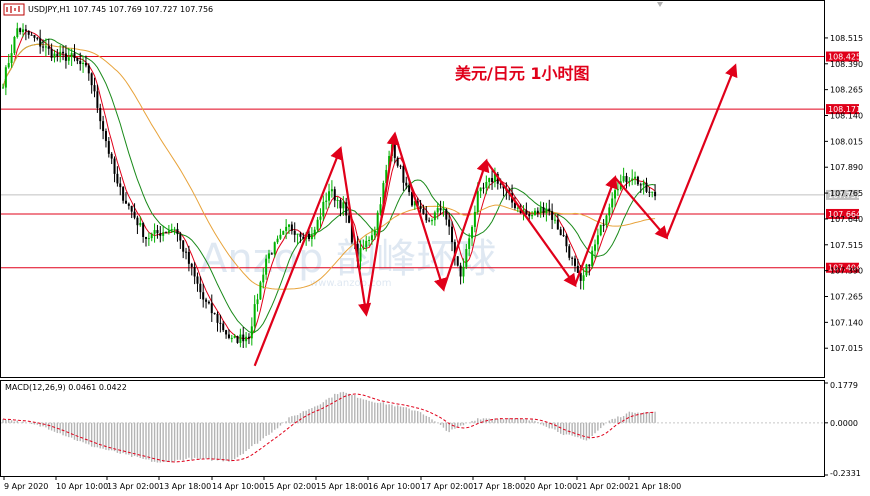 Image resolution: width=870 pixels, height=496 pixels. What do you see at coordinates (846, 348) in the screenshot?
I see `y-tick-label: 107.015` at bounding box center [846, 348].